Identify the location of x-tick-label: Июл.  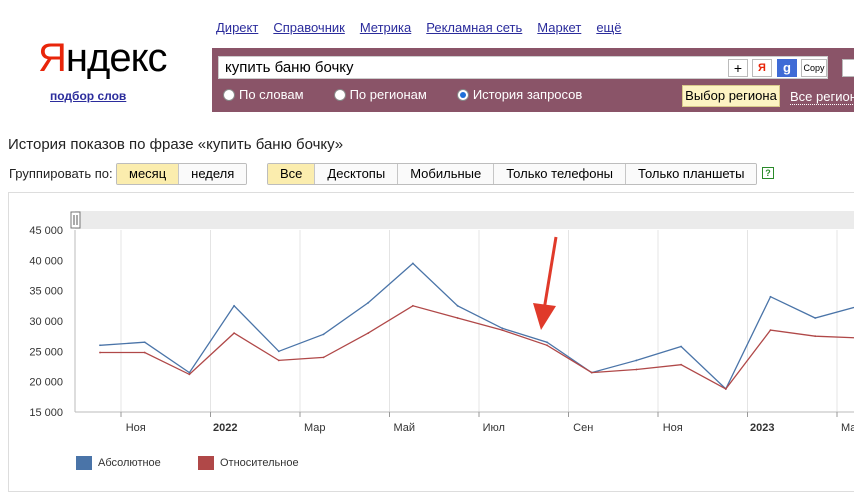
(494, 428).